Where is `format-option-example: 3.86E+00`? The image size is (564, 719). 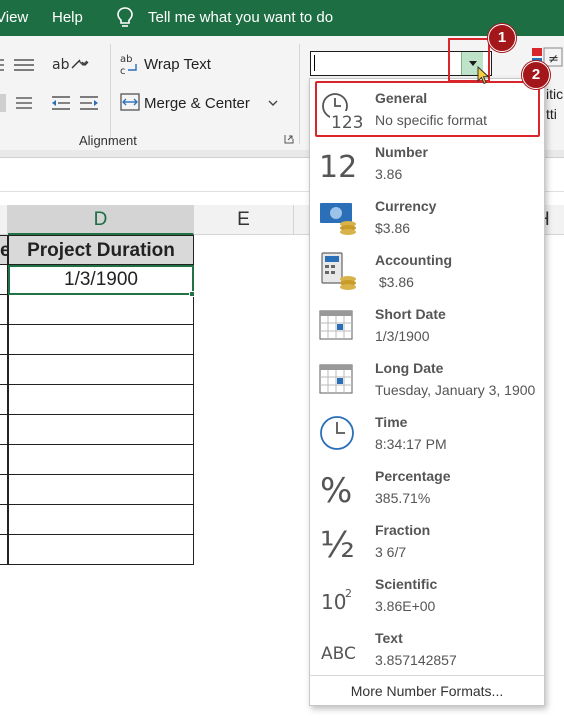
format-option-example: 3.86E+00 is located at coordinates (405, 606).